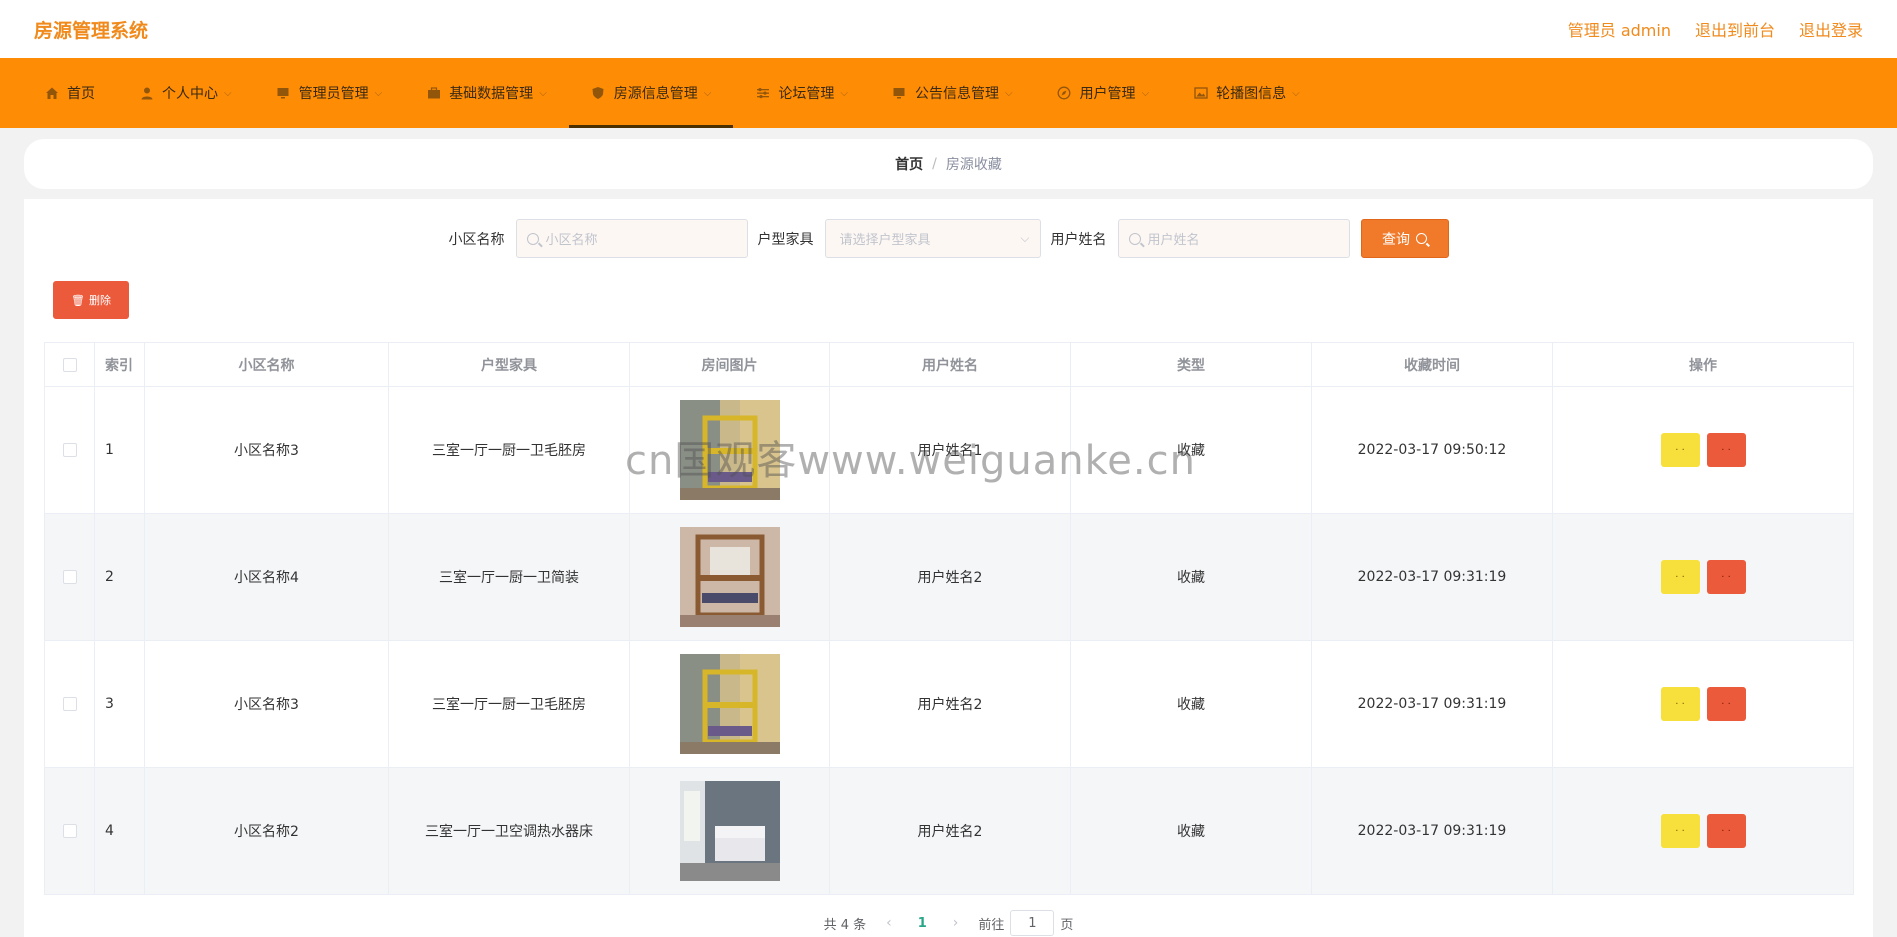 Image resolution: width=1897 pixels, height=937 pixels. Describe the element at coordinates (845, 925) in the screenshot. I see `pagination-total: 共 4 条` at that location.